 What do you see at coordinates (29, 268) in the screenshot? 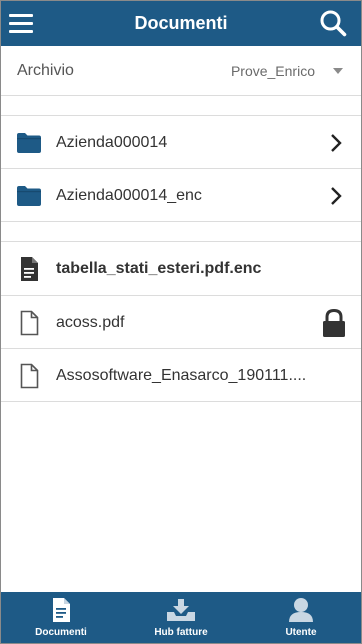
I see `file-filled-icon` at bounding box center [29, 268].